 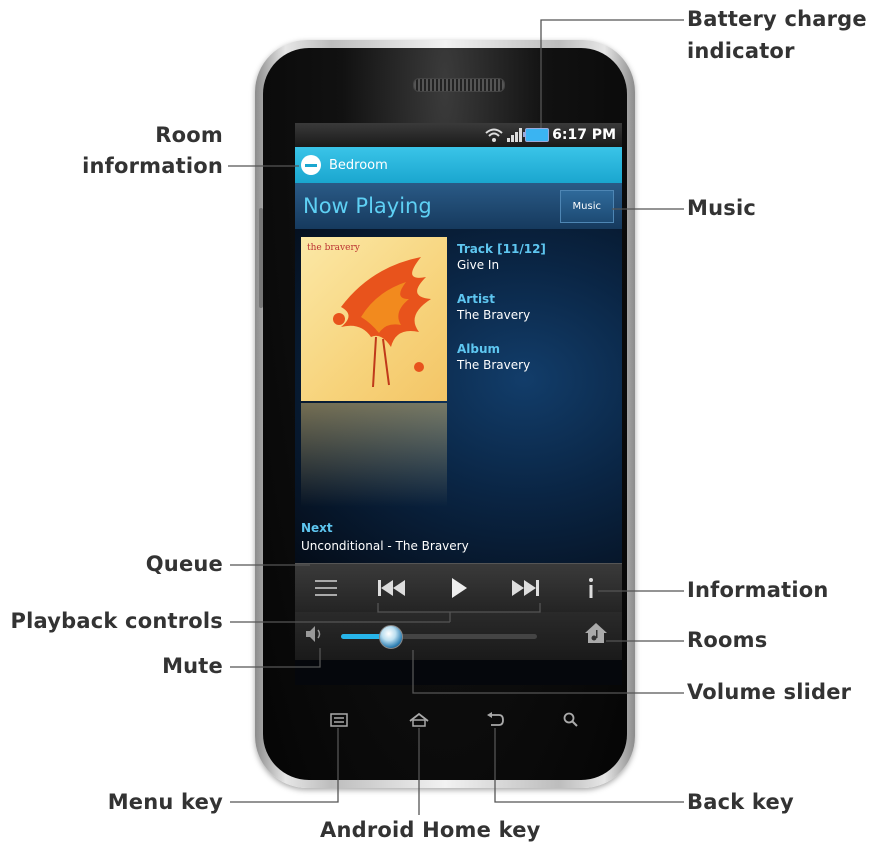 I want to click on album-art: the bravery, so click(x=374, y=319).